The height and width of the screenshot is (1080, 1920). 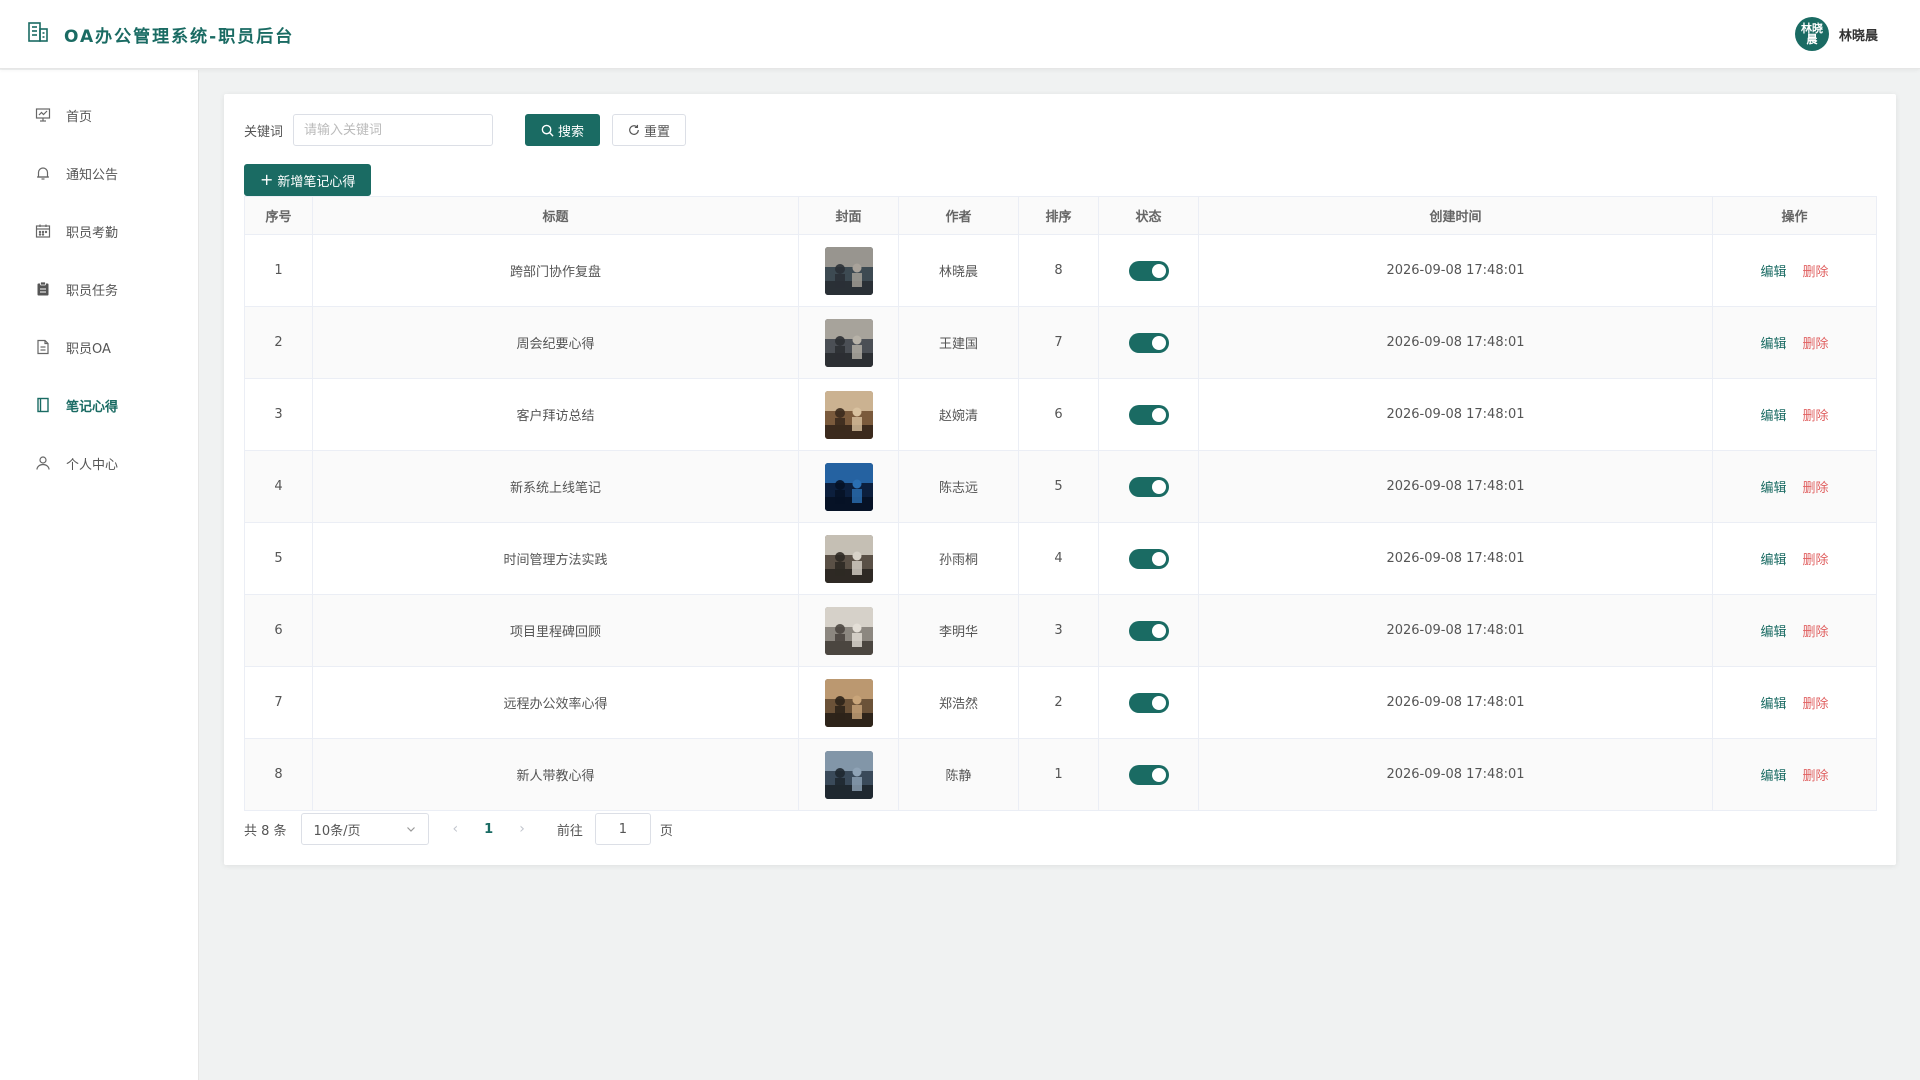 I want to click on user-name: 林晓晨, so click(x=1858, y=34).